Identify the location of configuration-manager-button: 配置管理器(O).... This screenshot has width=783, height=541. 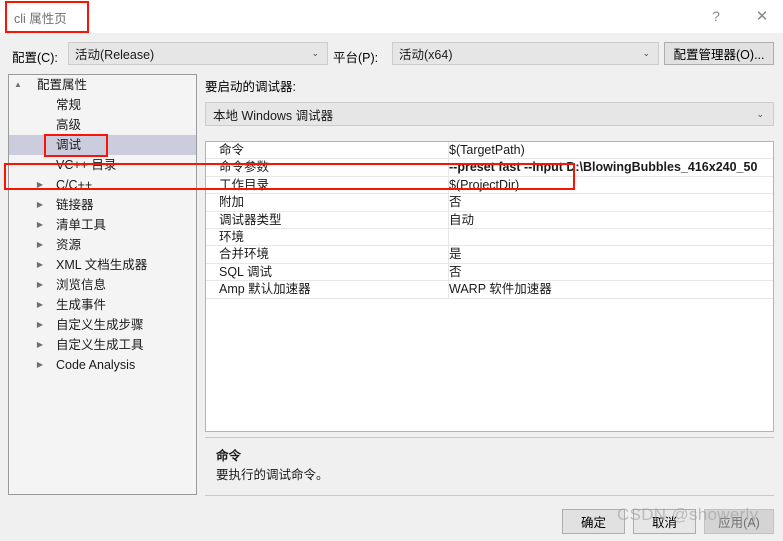
(719, 53).